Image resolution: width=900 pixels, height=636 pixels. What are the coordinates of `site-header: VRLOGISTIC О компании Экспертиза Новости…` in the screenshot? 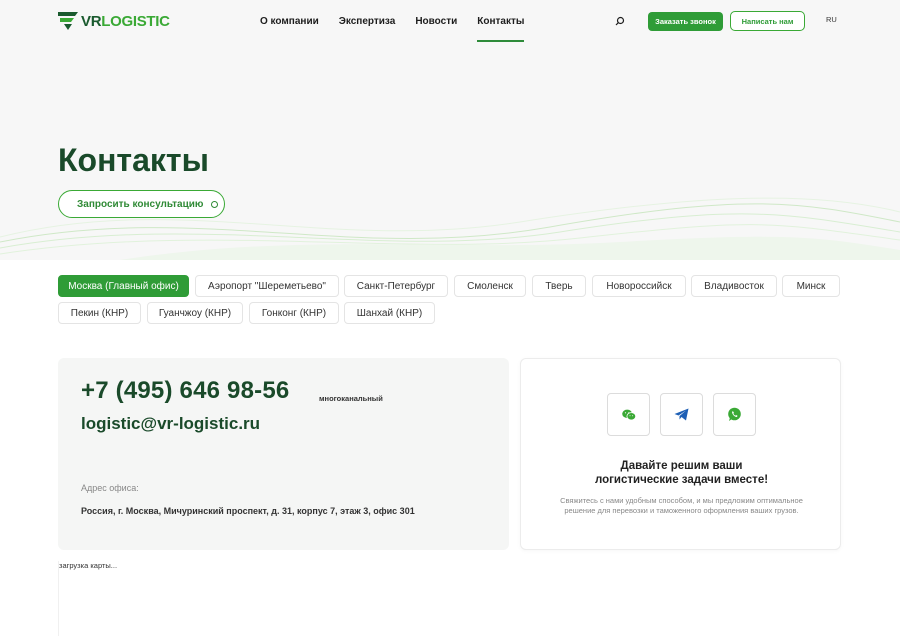 It's located at (450, 21).